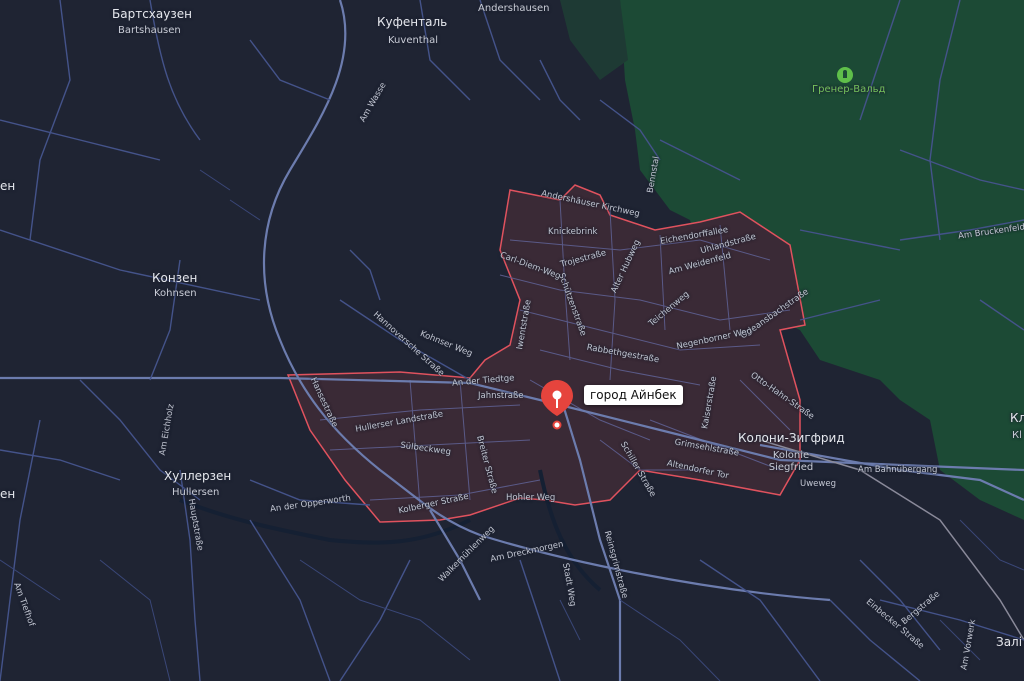  I want to click on forest-label: Гренер-Вальд, so click(848, 90).